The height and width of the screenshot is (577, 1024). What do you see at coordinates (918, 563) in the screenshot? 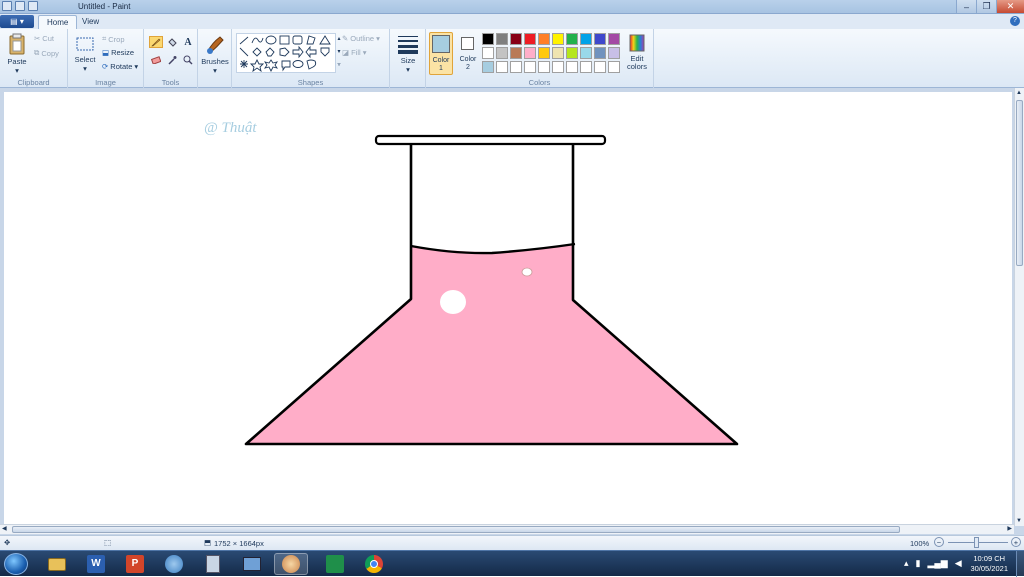
I see `network-icon: ▮` at bounding box center [918, 563].